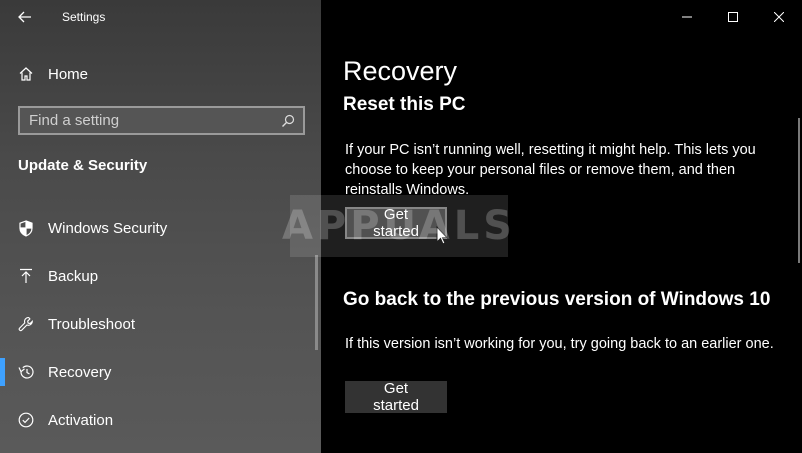  I want to click on go-back-get-started-button: Get started, so click(396, 397).